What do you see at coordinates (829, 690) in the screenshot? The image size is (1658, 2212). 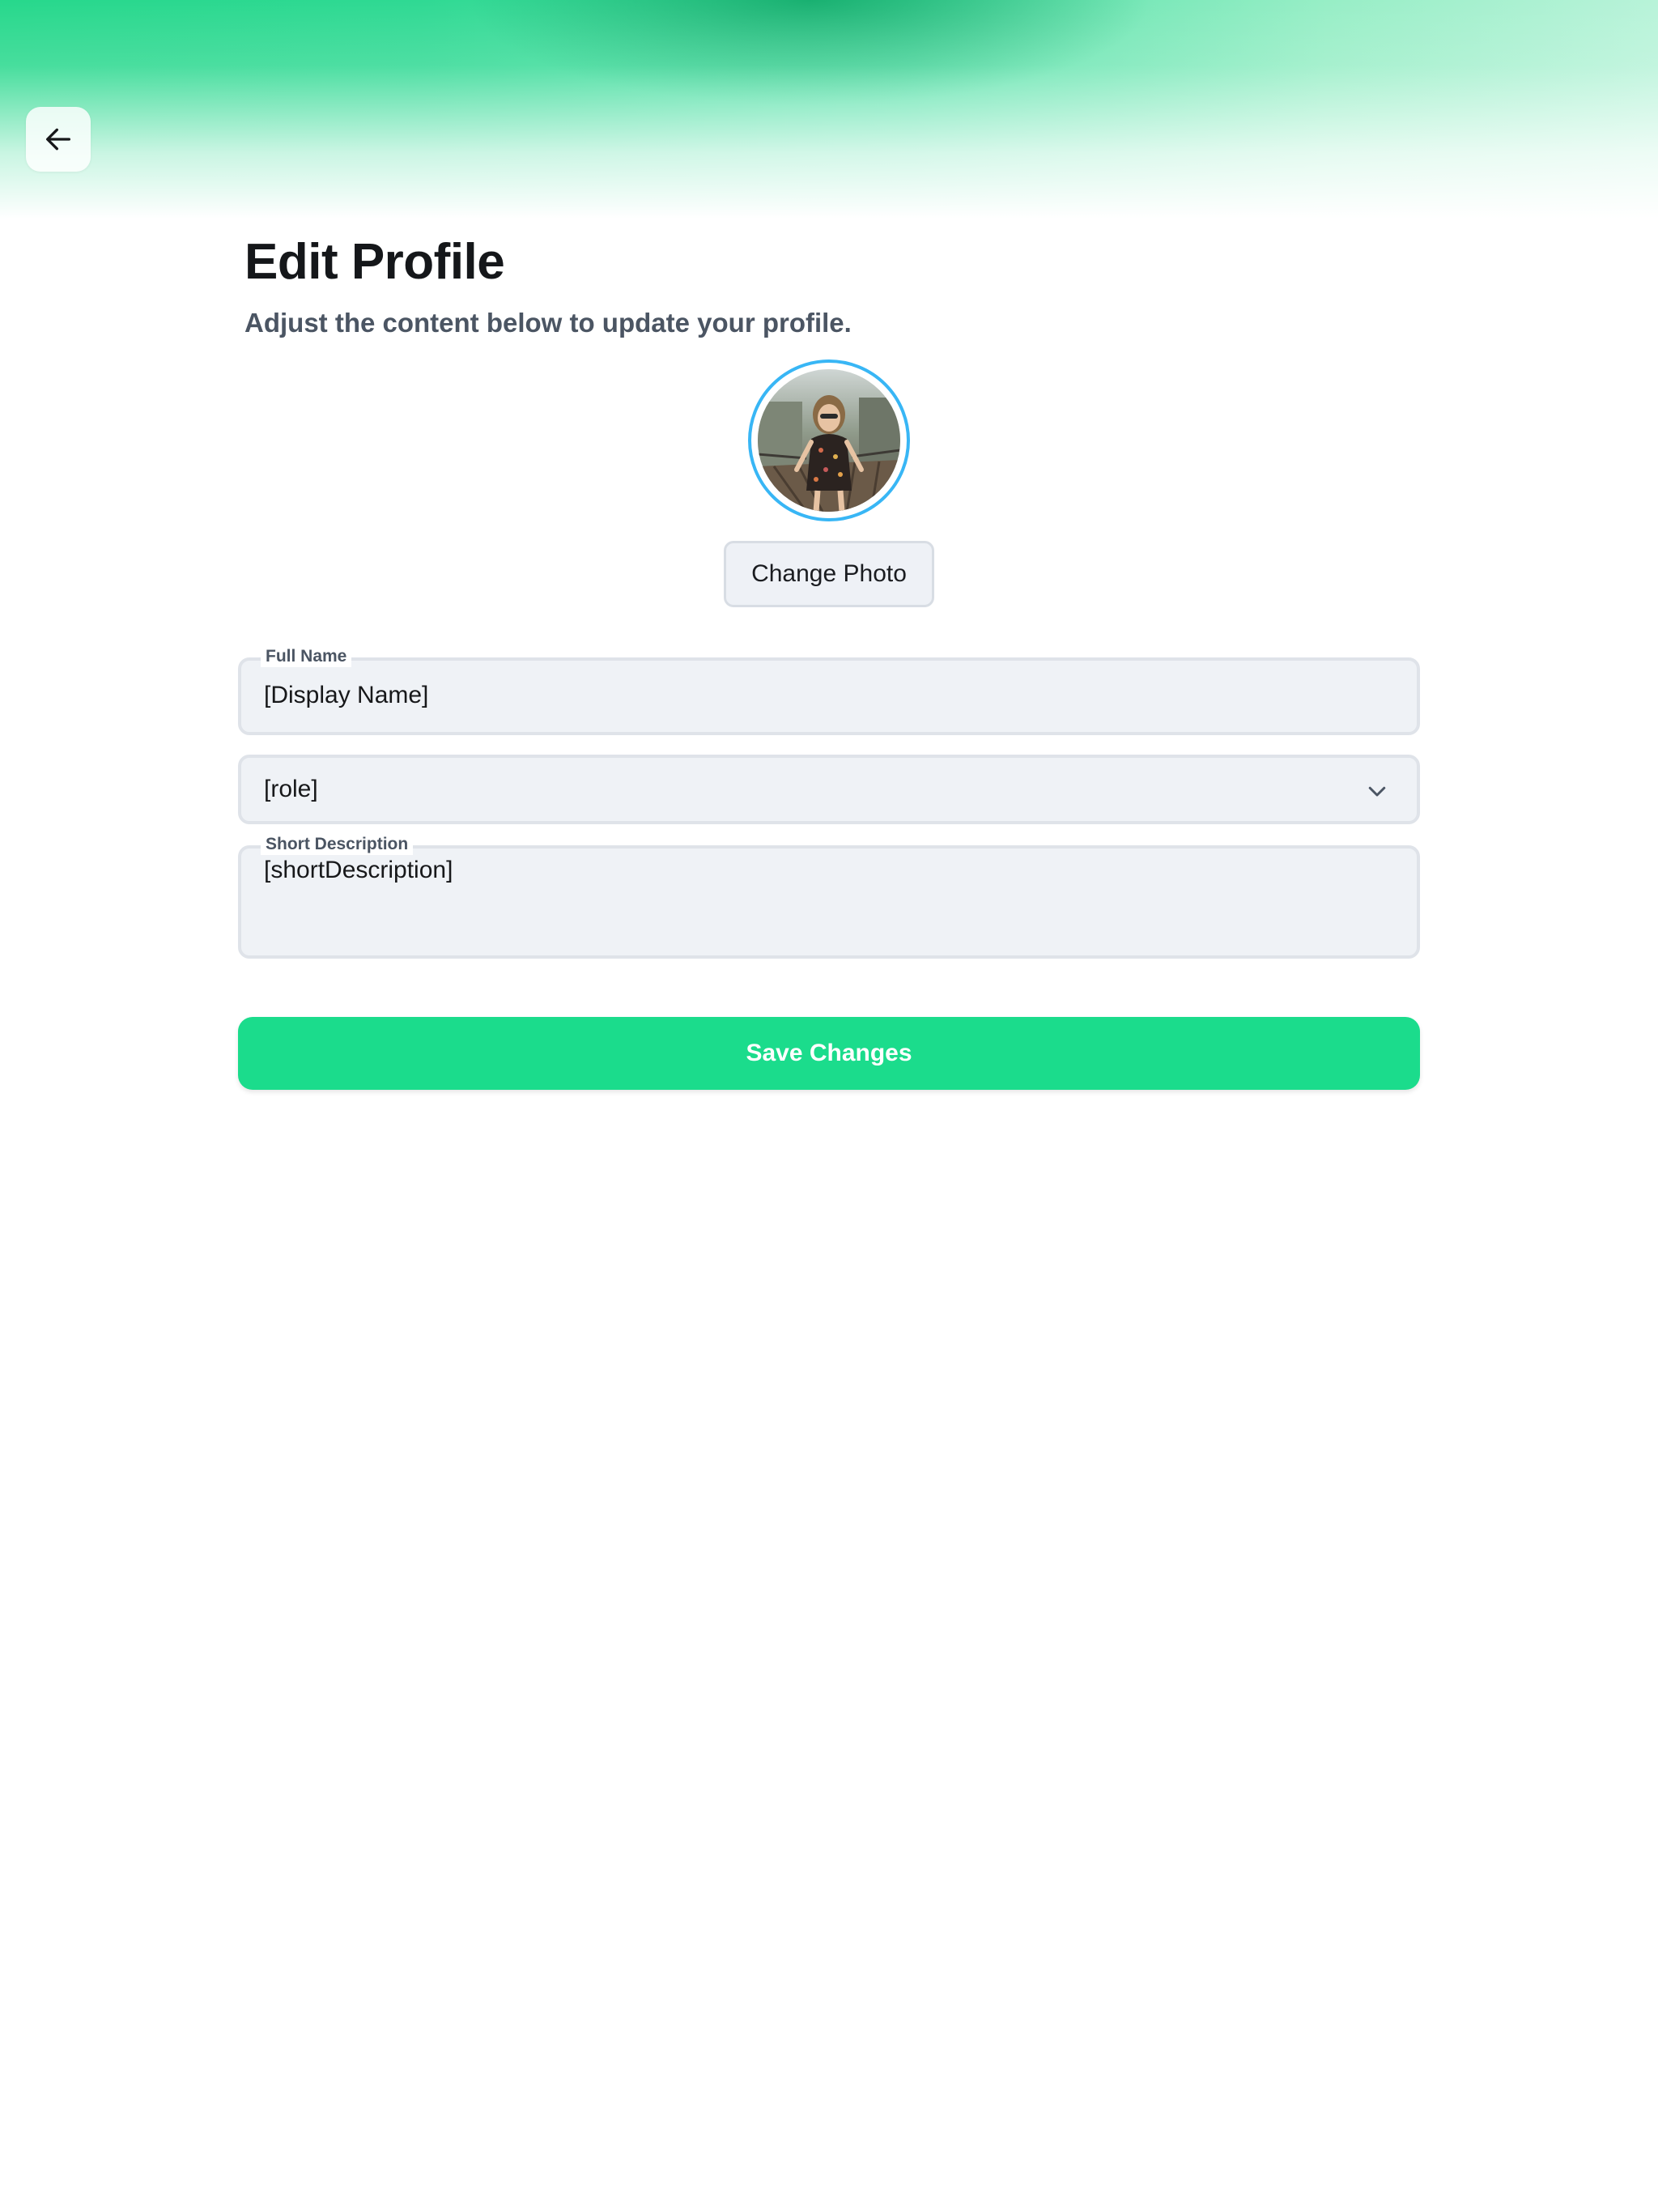 I see `full-name-field: Full Name [Display Name]` at bounding box center [829, 690].